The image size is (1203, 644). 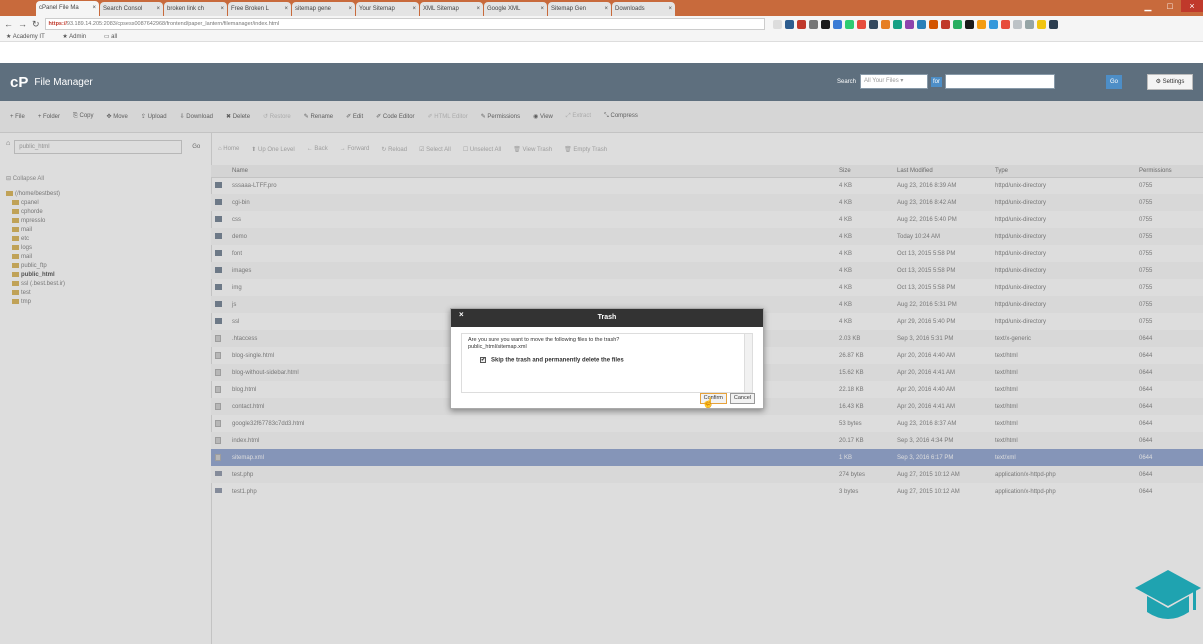 What do you see at coordinates (250, 9) in the screenshot?
I see `tab-label: Free Broken L` at bounding box center [250, 9].